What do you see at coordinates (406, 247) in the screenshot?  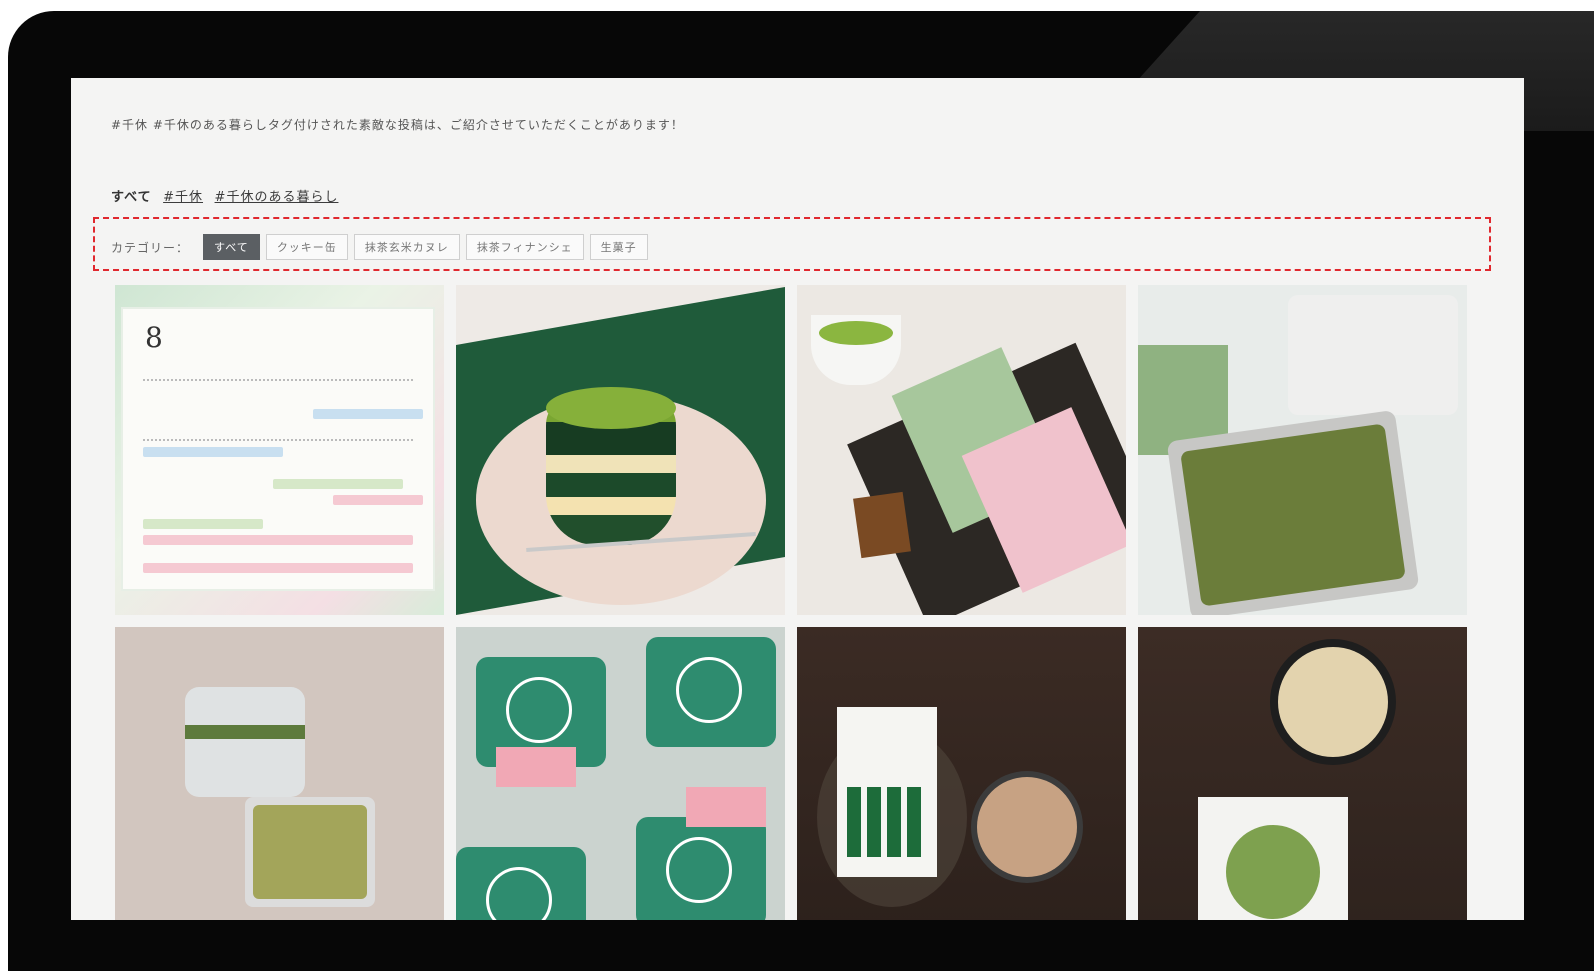 I see `category-button-canele: 抹茶玄米カヌレ` at bounding box center [406, 247].